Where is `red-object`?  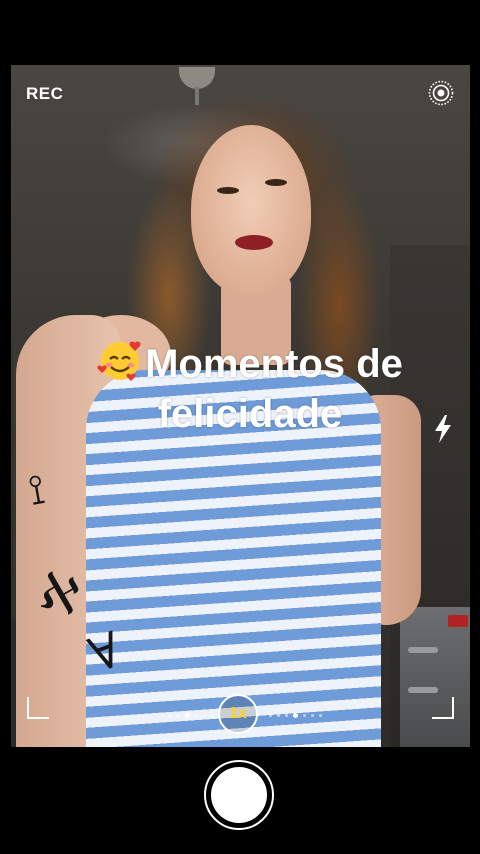
red-object is located at coordinates (458, 621).